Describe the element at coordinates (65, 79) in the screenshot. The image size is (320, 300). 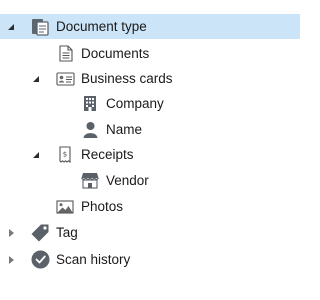
I see `business-card-icon` at that location.